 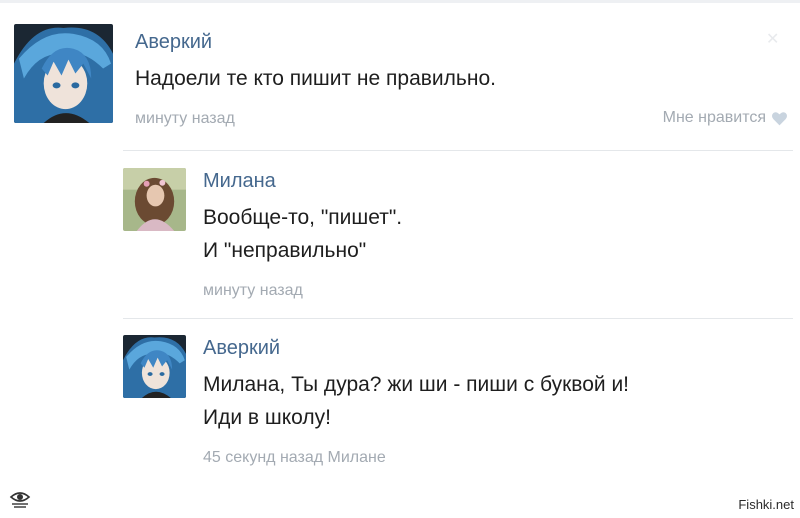 What do you see at coordinates (285, 250) in the screenshot?
I see `comment-text-line-2: И "неправильно"` at bounding box center [285, 250].